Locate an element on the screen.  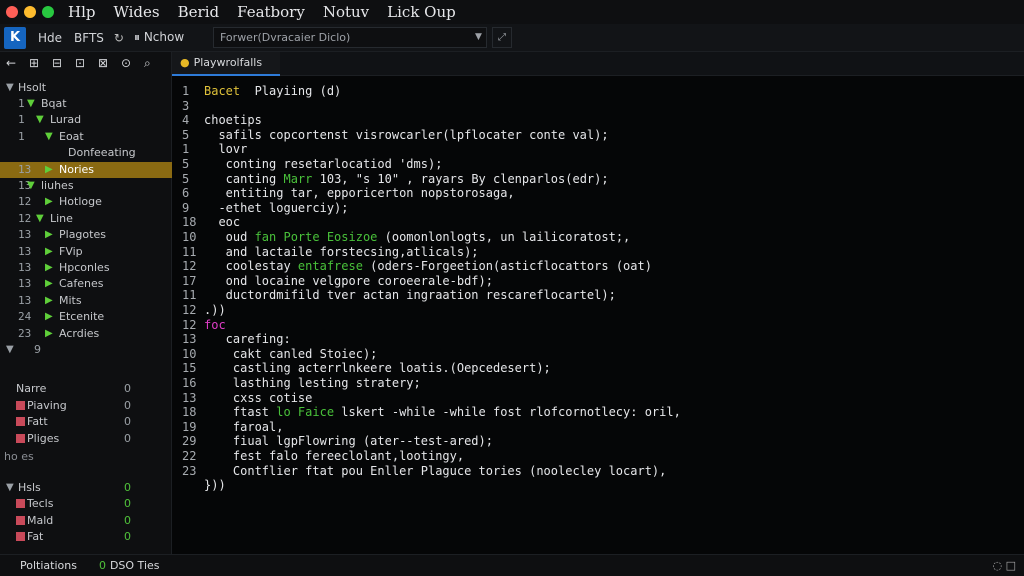
code-line: 1 Bacet Playiing (d) is located at coordinates (598, 91).